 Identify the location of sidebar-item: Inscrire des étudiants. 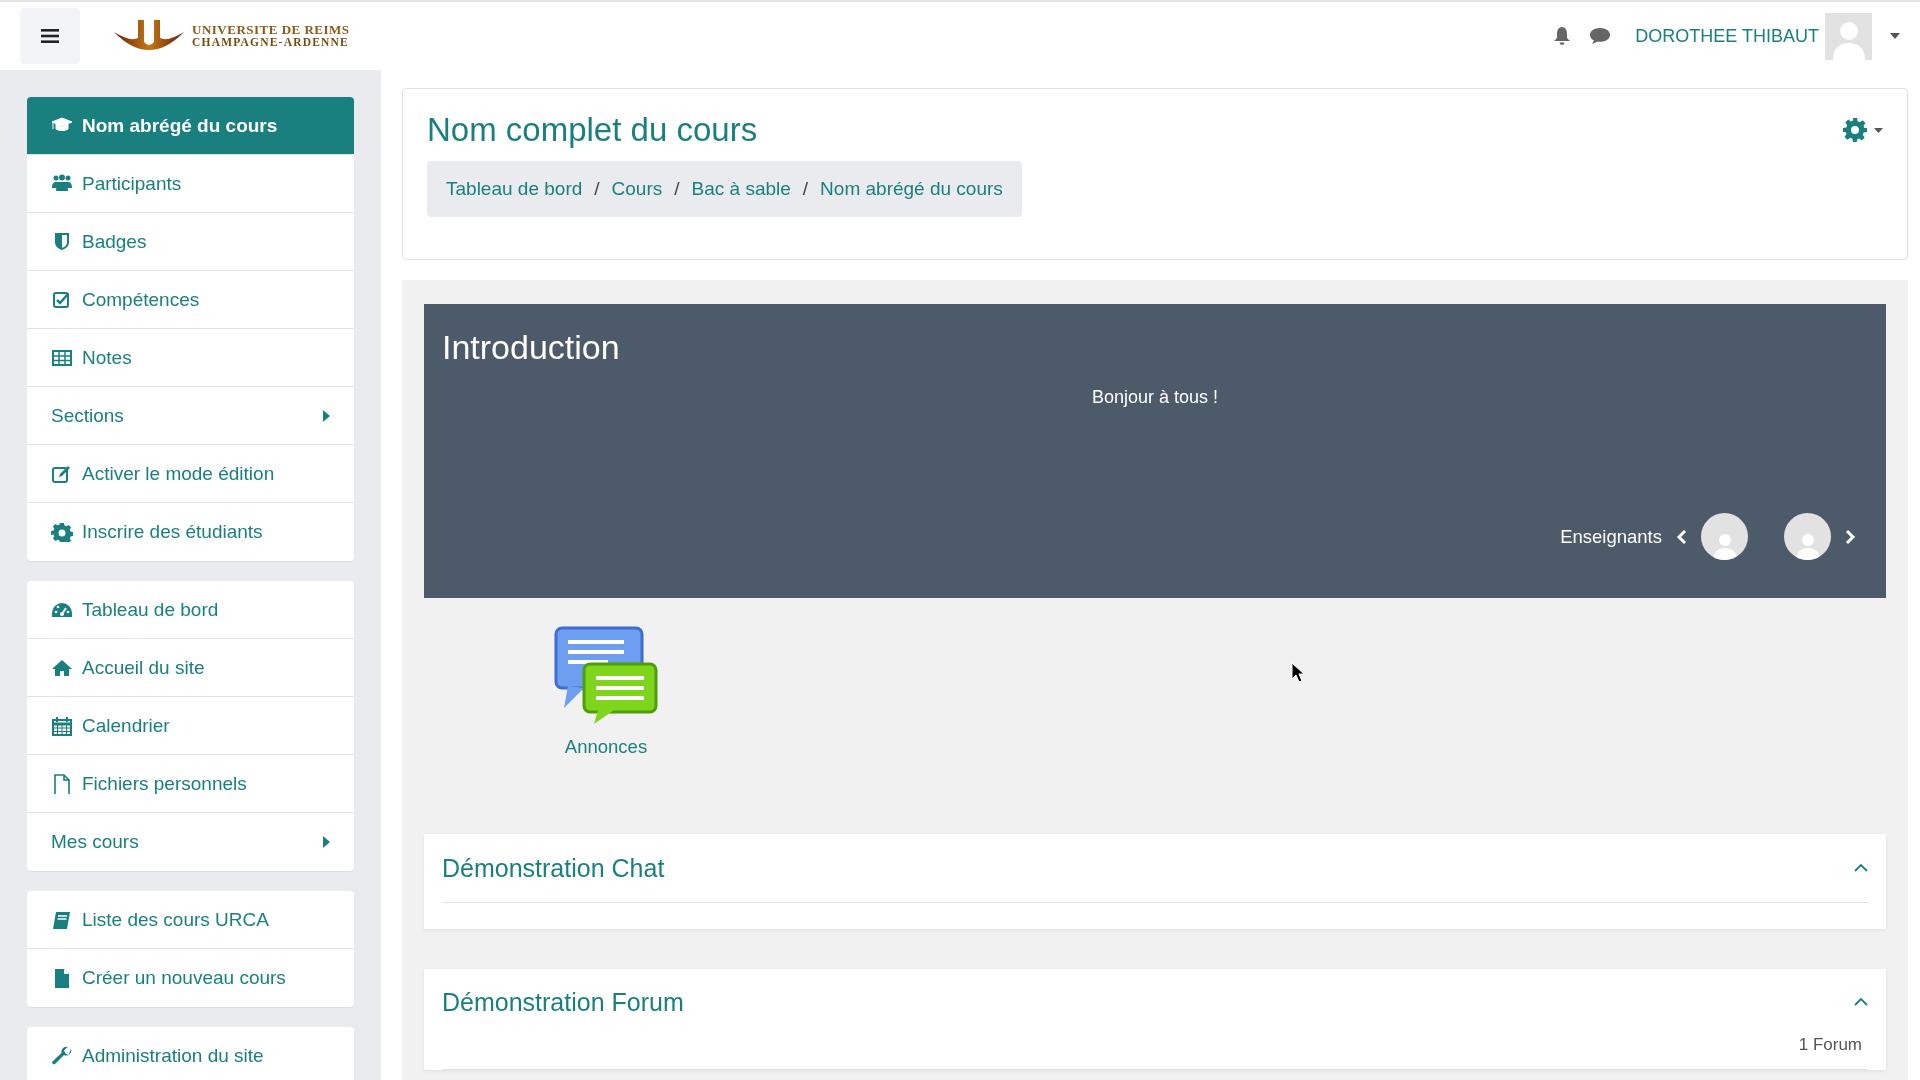
(190, 532).